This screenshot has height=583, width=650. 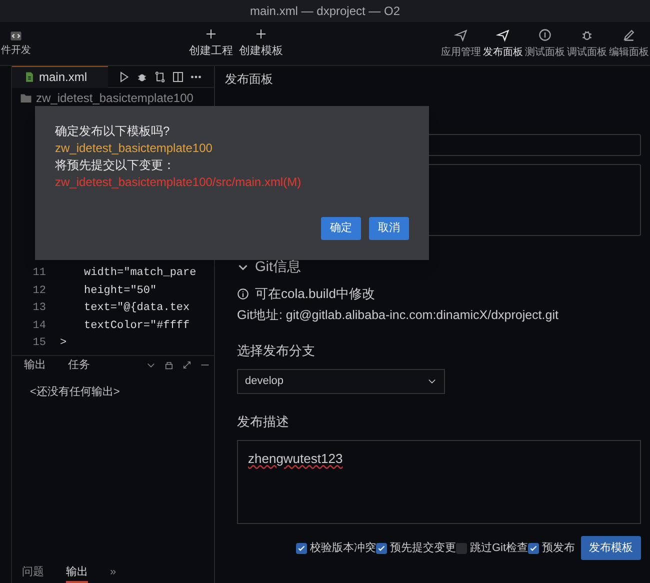 I want to click on dialog-message: 确定发布以下模板吗?, so click(x=112, y=131).